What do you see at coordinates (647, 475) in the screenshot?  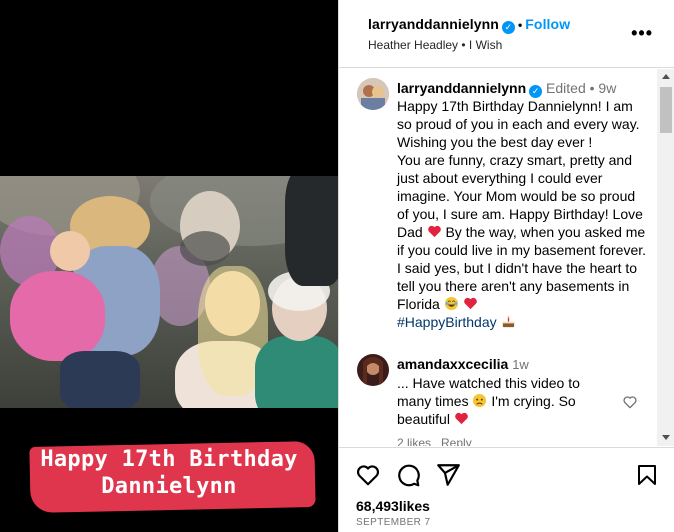 I see `bookmark-icon` at bounding box center [647, 475].